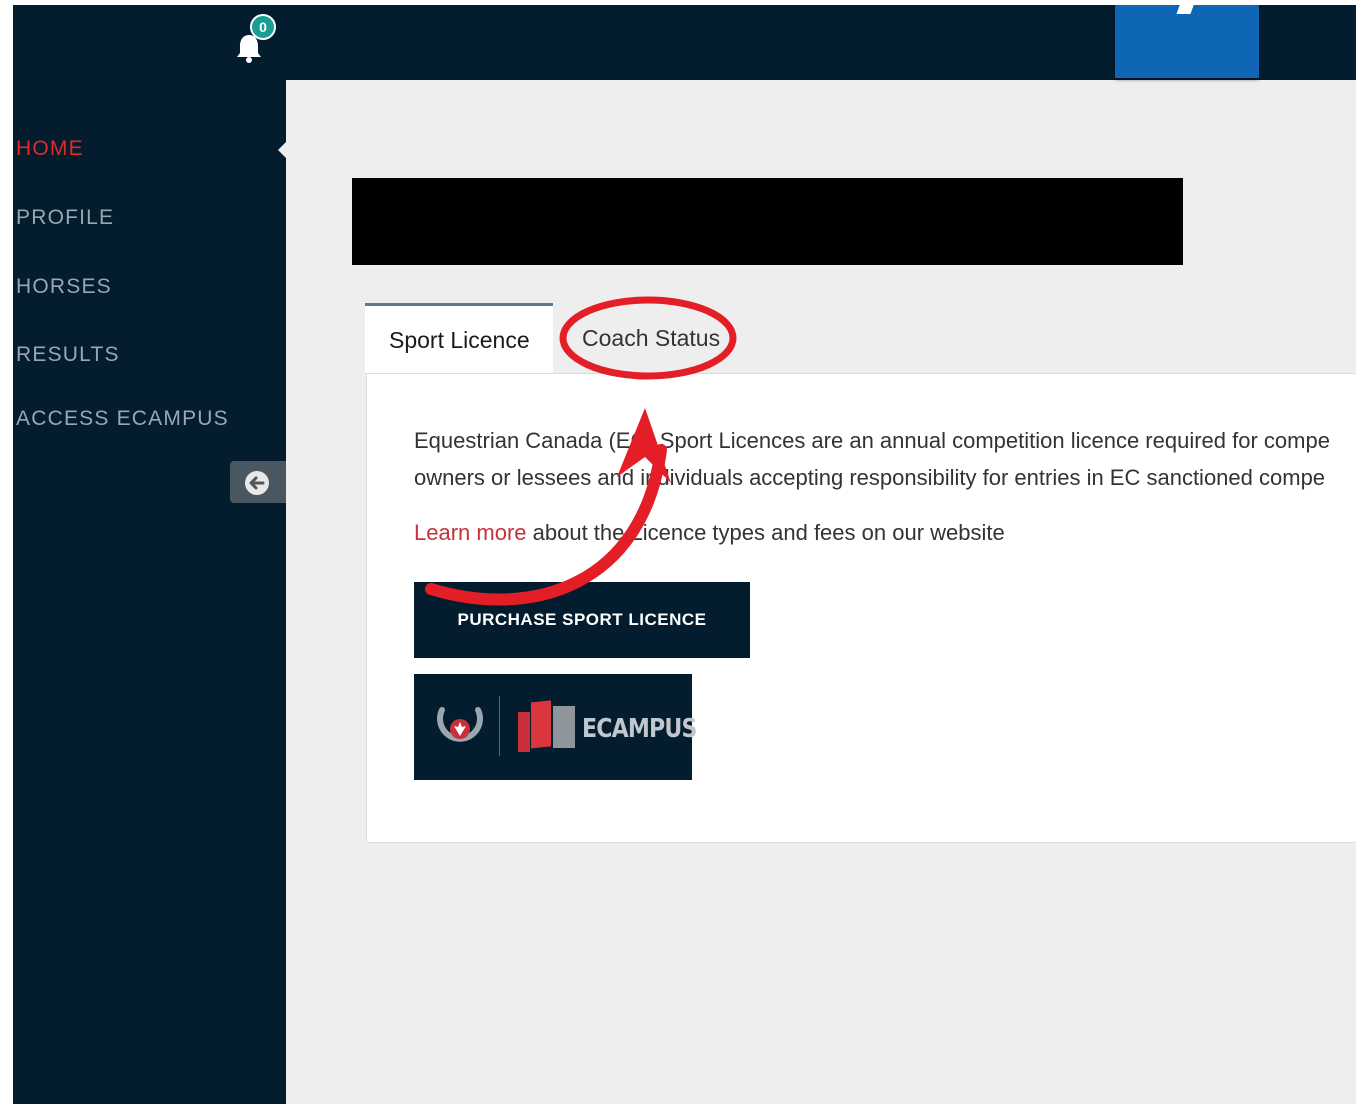  What do you see at coordinates (1187, 41) in the screenshot?
I see `accent-block` at bounding box center [1187, 41].